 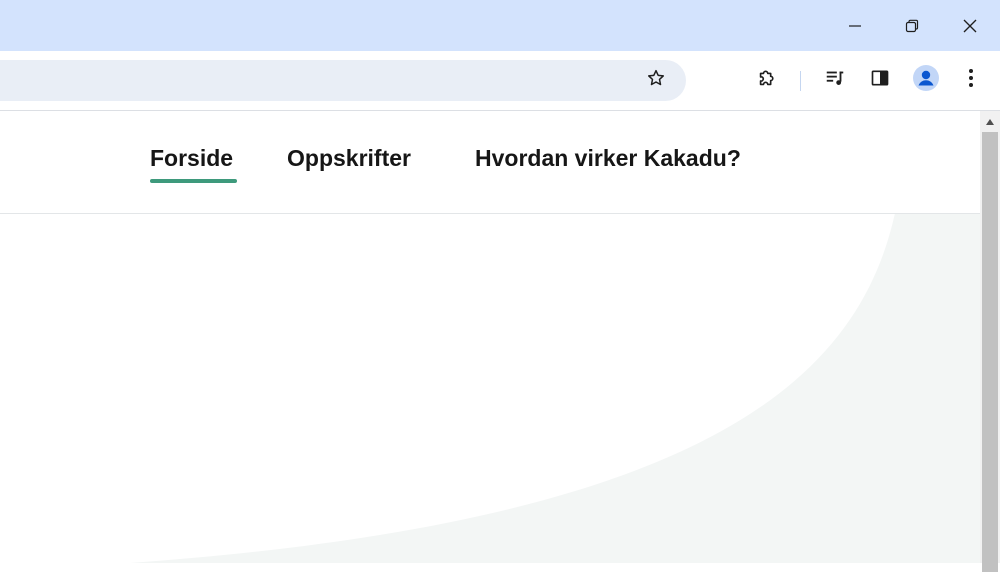 What do you see at coordinates (343, 80) in the screenshot?
I see `address-bar` at bounding box center [343, 80].